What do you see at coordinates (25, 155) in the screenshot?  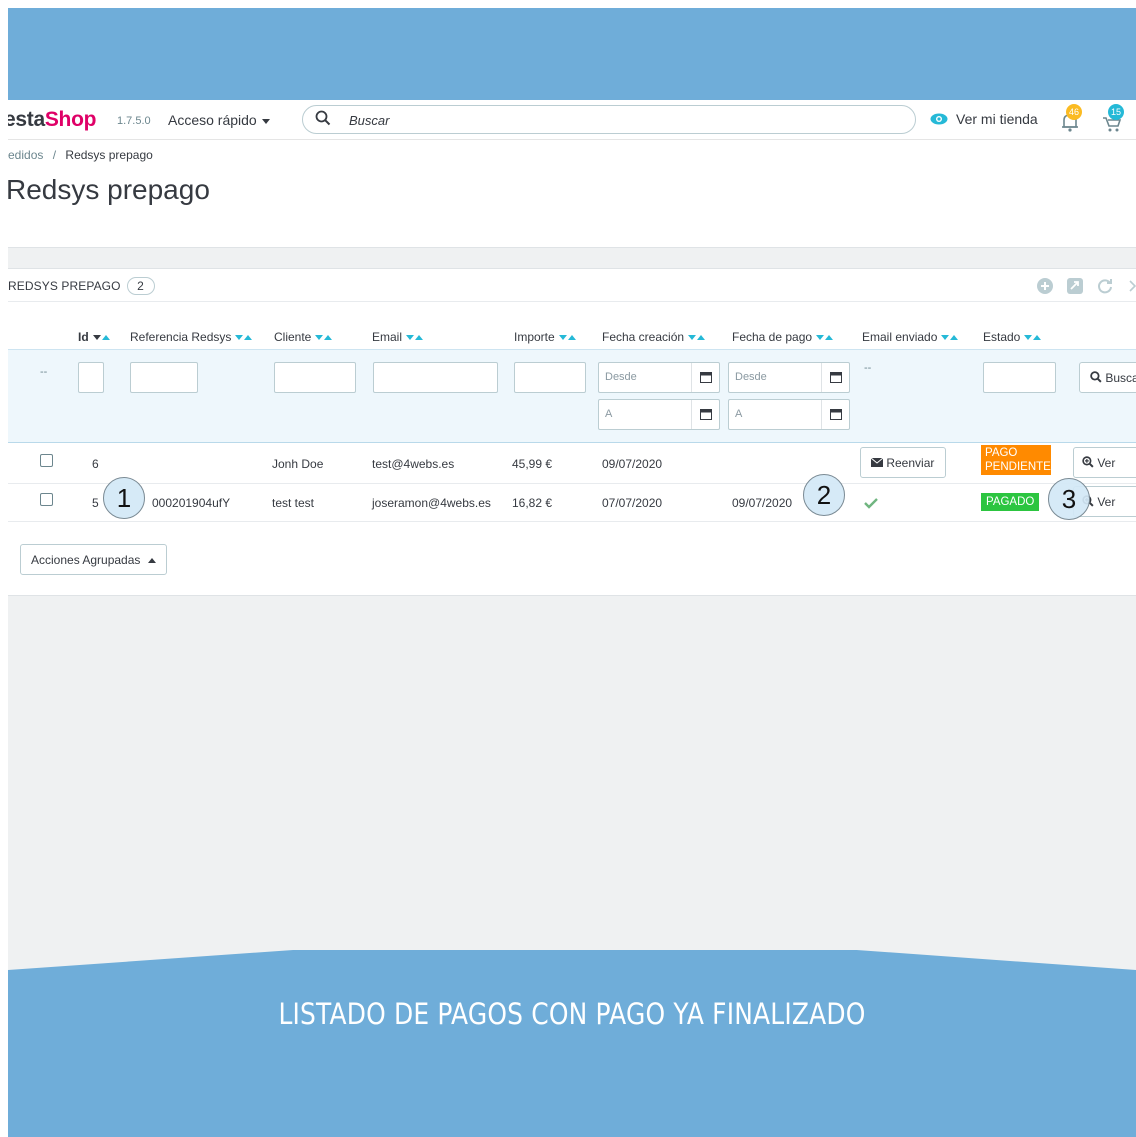 I see `breadcrumb-parent: edidos` at bounding box center [25, 155].